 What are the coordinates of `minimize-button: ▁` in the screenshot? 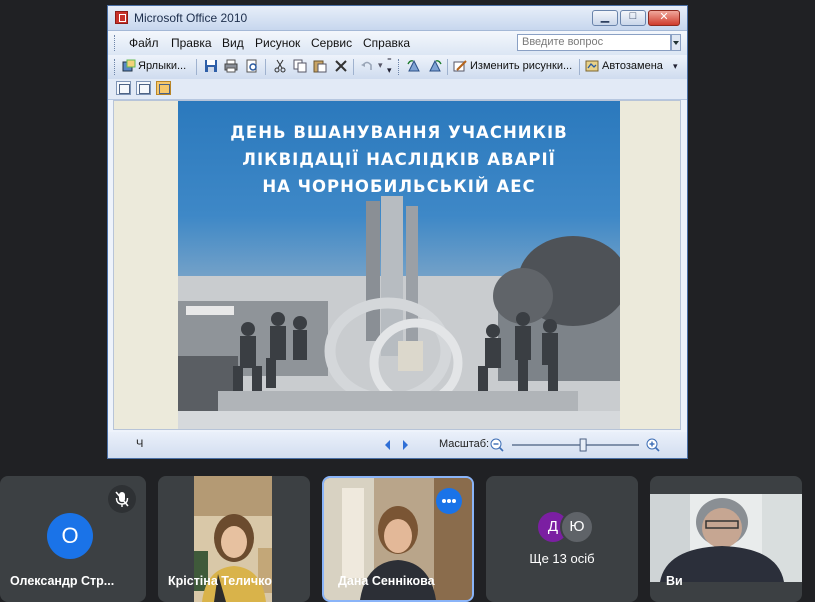 It's located at (605, 18).